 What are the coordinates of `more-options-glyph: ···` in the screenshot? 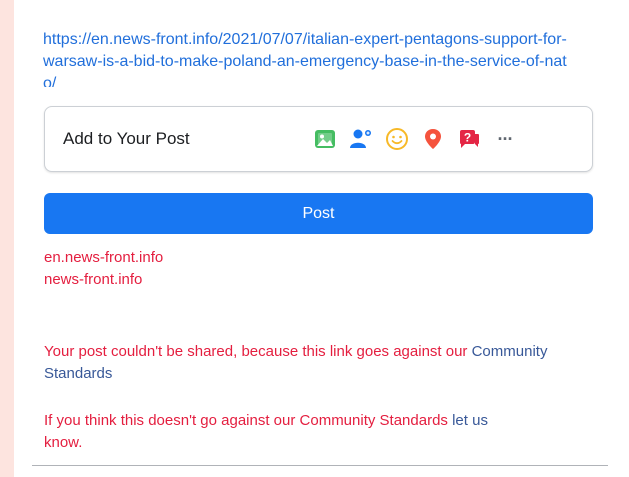 It's located at (505, 138).